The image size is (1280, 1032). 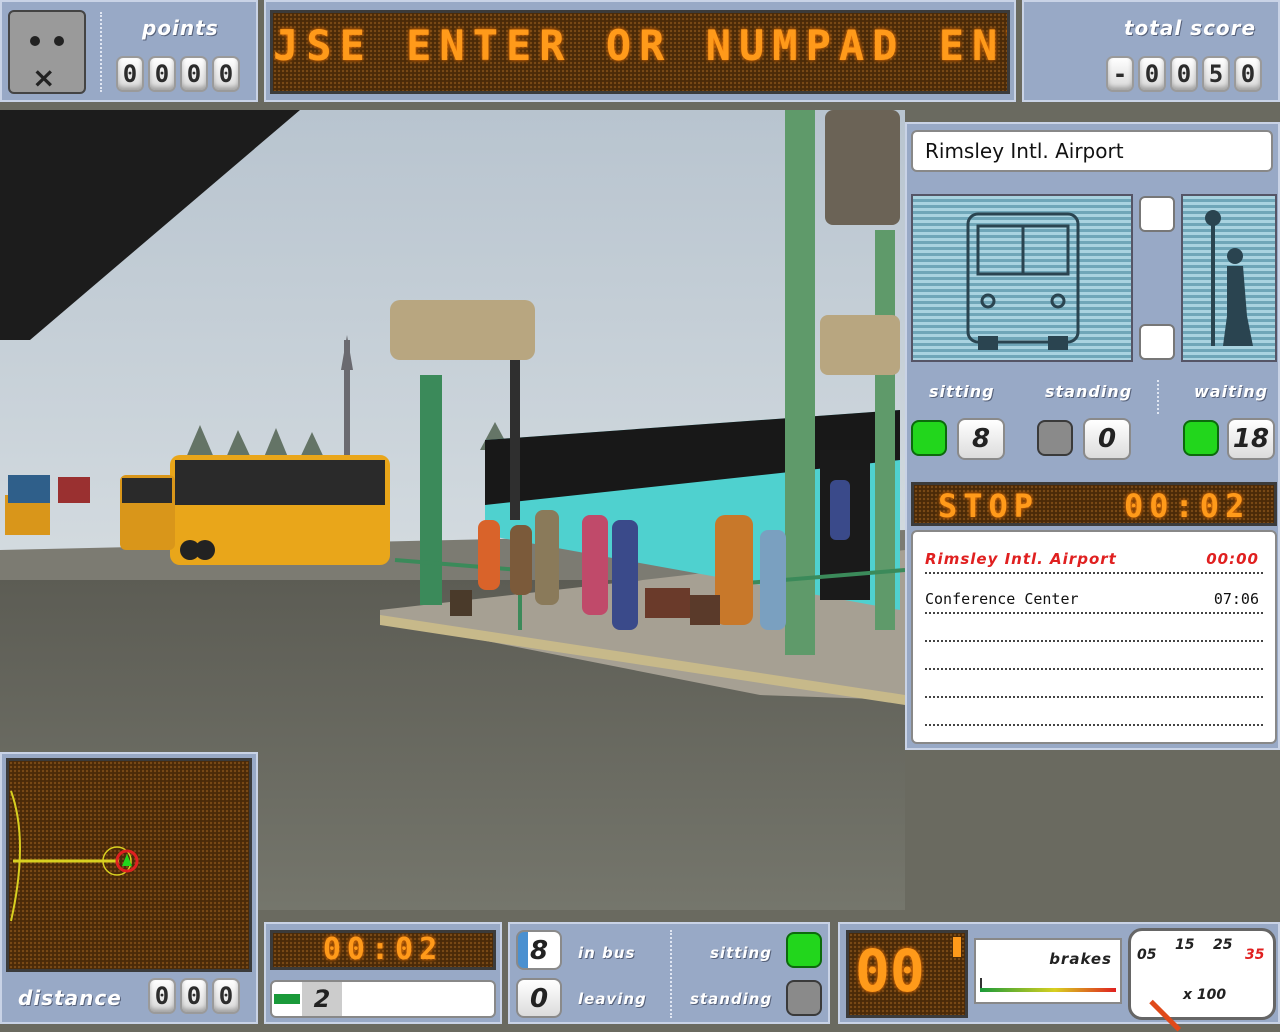 I want to click on clock-gear-panel: 00:02 2, so click(x=383, y=973).